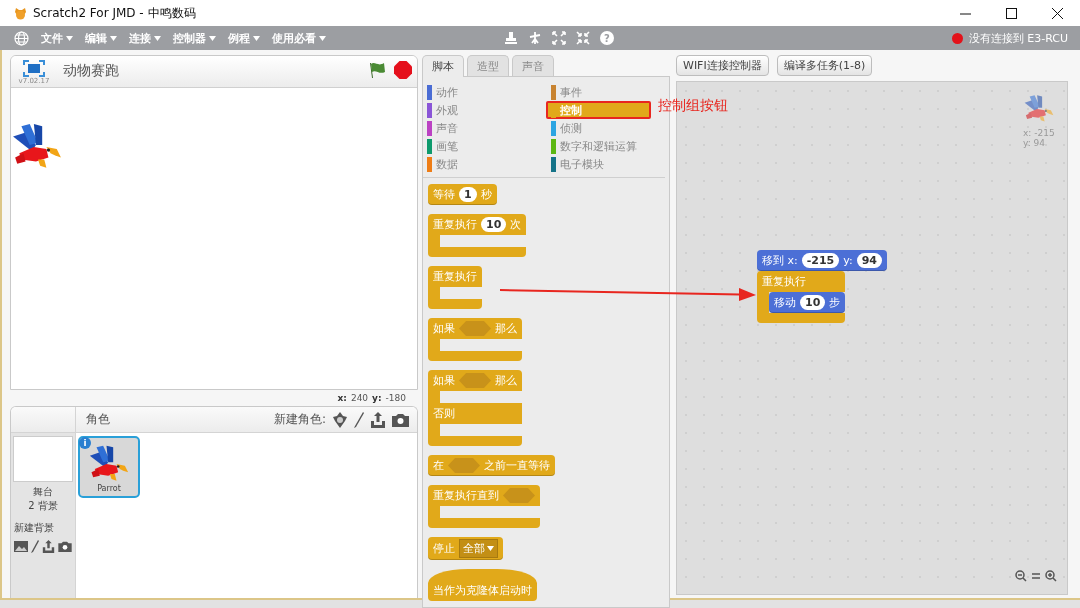 The height and width of the screenshot is (608, 1080). What do you see at coordinates (34, 68) in the screenshot?
I see `fullscreen-icon` at bounding box center [34, 68].